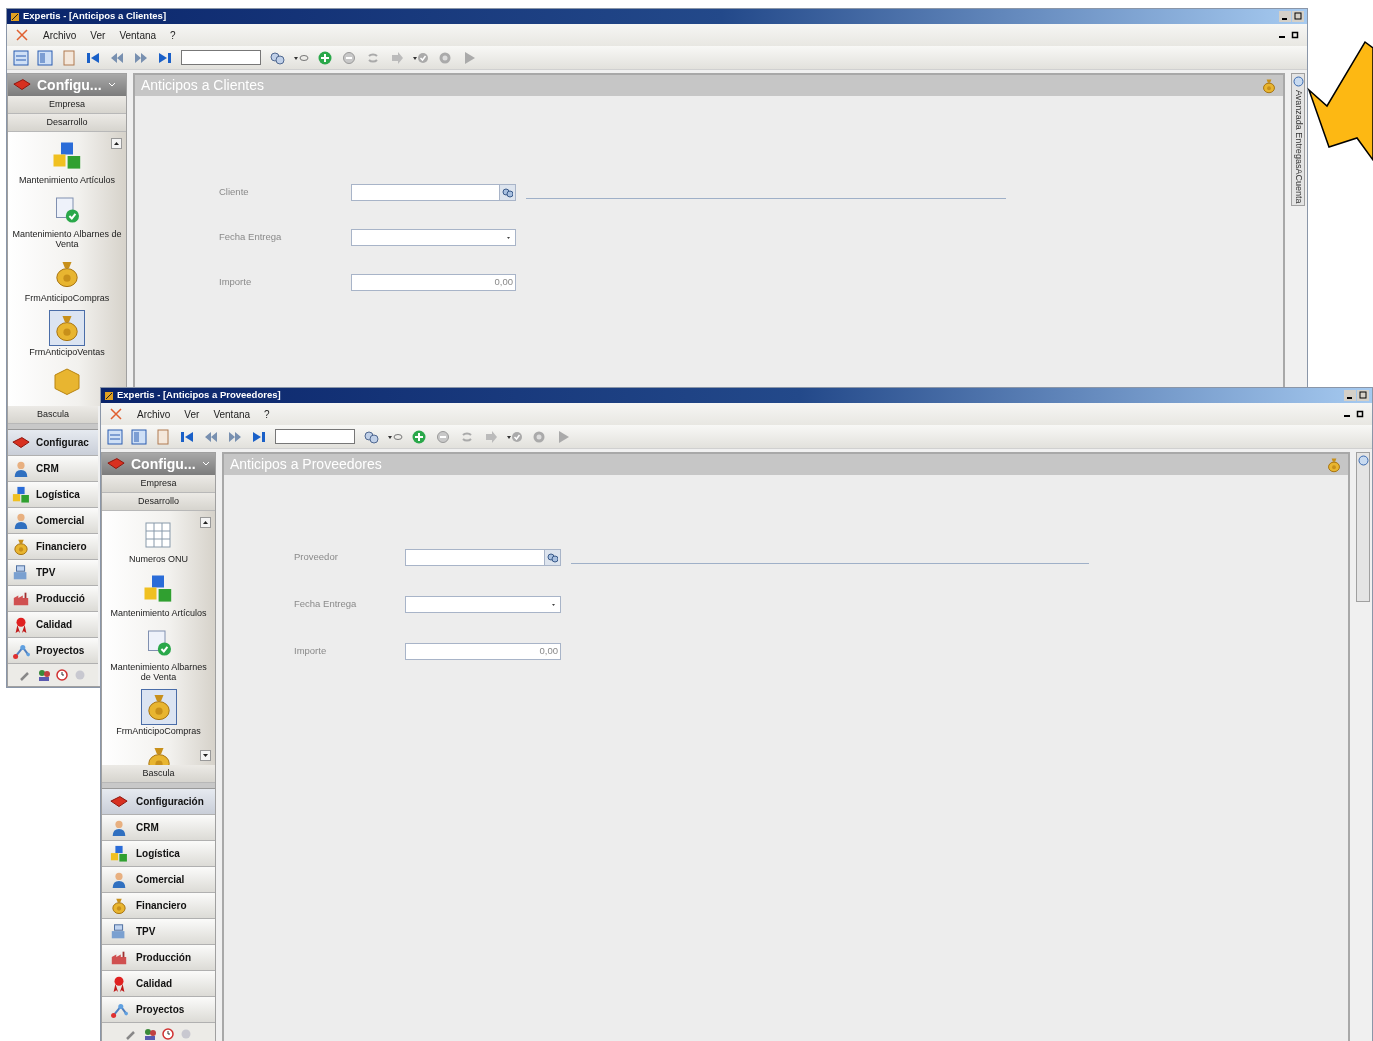  What do you see at coordinates (58, 495) in the screenshot?
I see `module-label: Logística` at bounding box center [58, 495].